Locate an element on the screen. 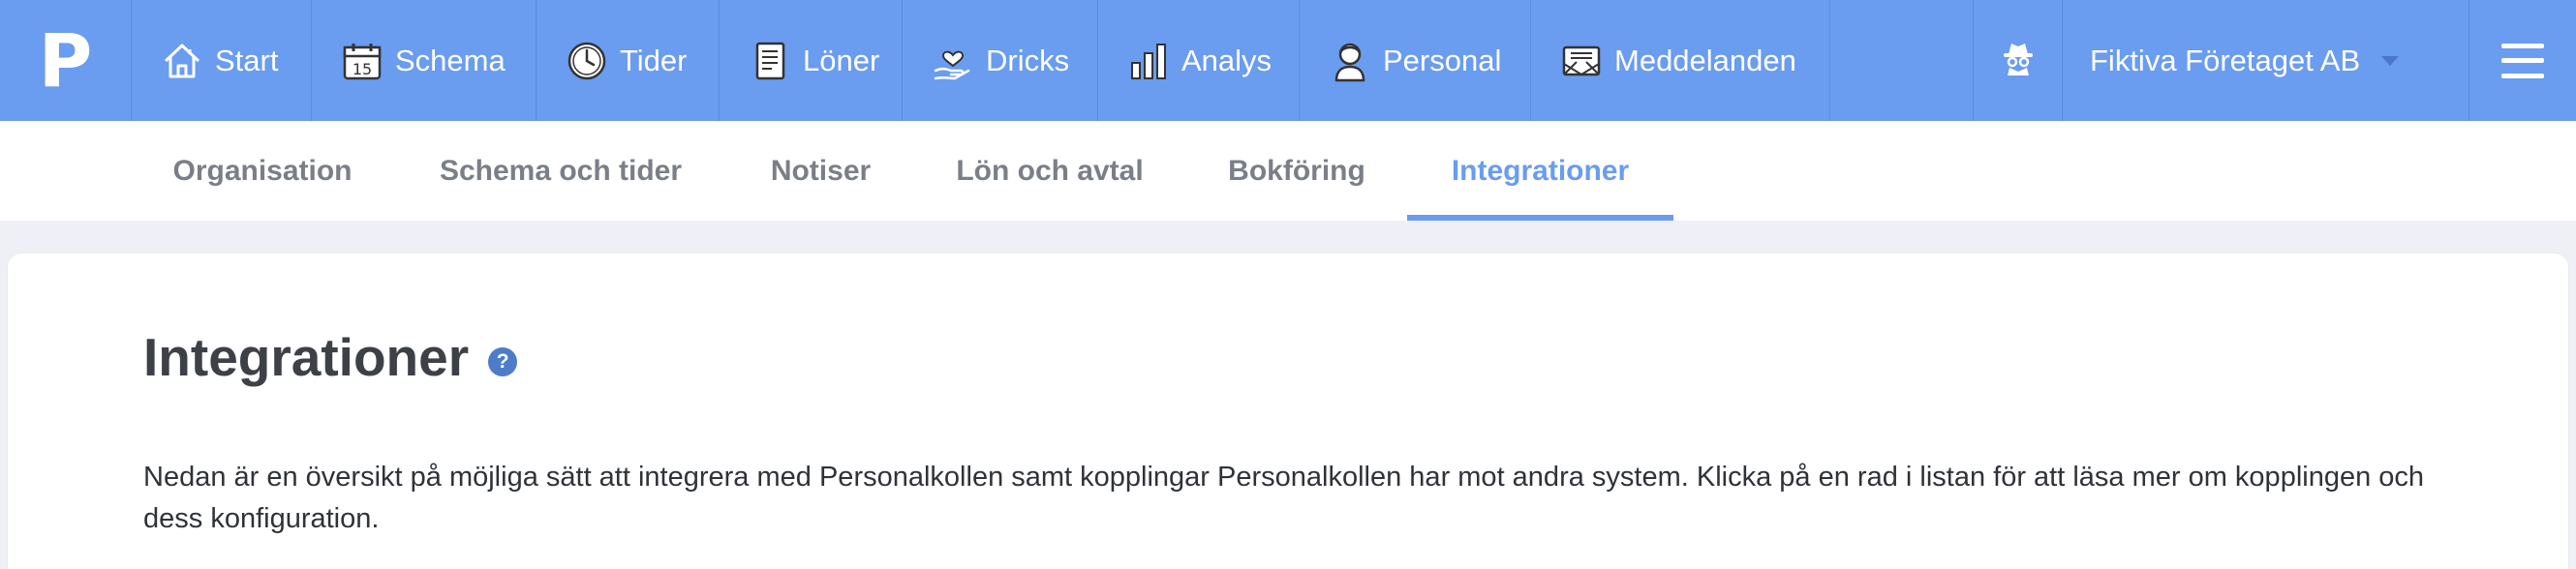  logo: P is located at coordinates (66, 61).